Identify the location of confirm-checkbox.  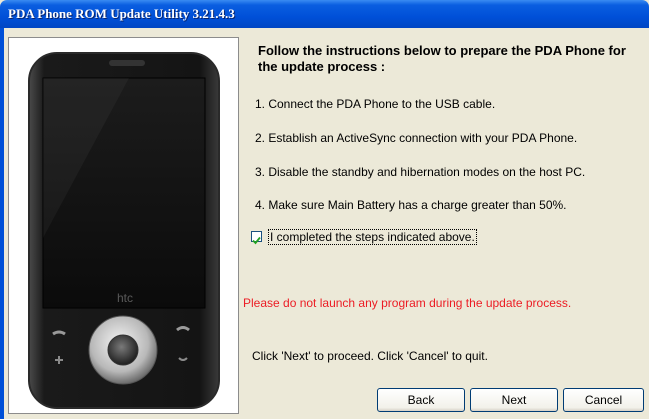
(256, 238).